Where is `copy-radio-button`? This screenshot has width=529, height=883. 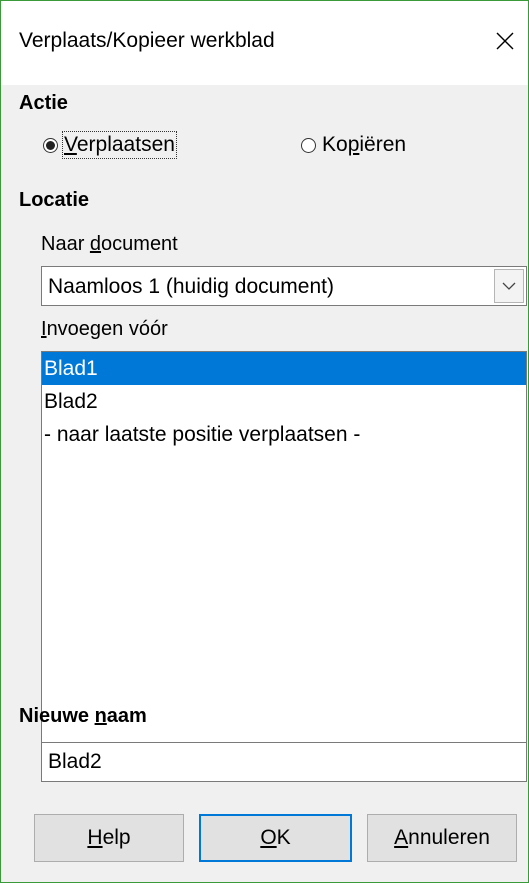 copy-radio-button is located at coordinates (308, 145).